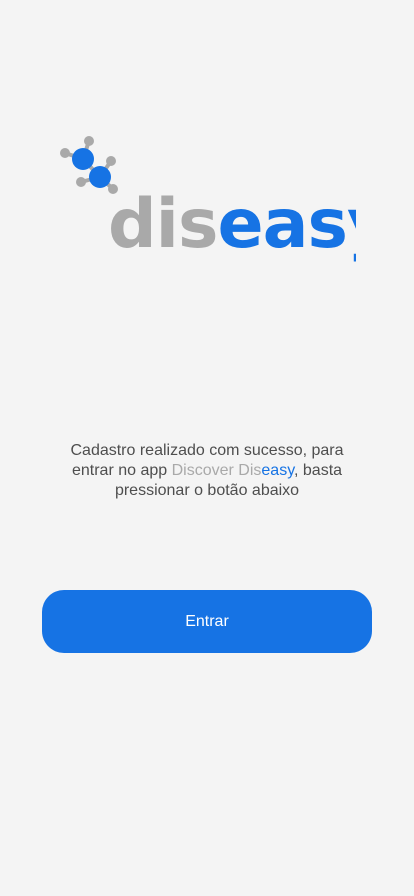 This screenshot has height=896, width=414. Describe the element at coordinates (207, 621) in the screenshot. I see `enter-button: Entrar` at that location.